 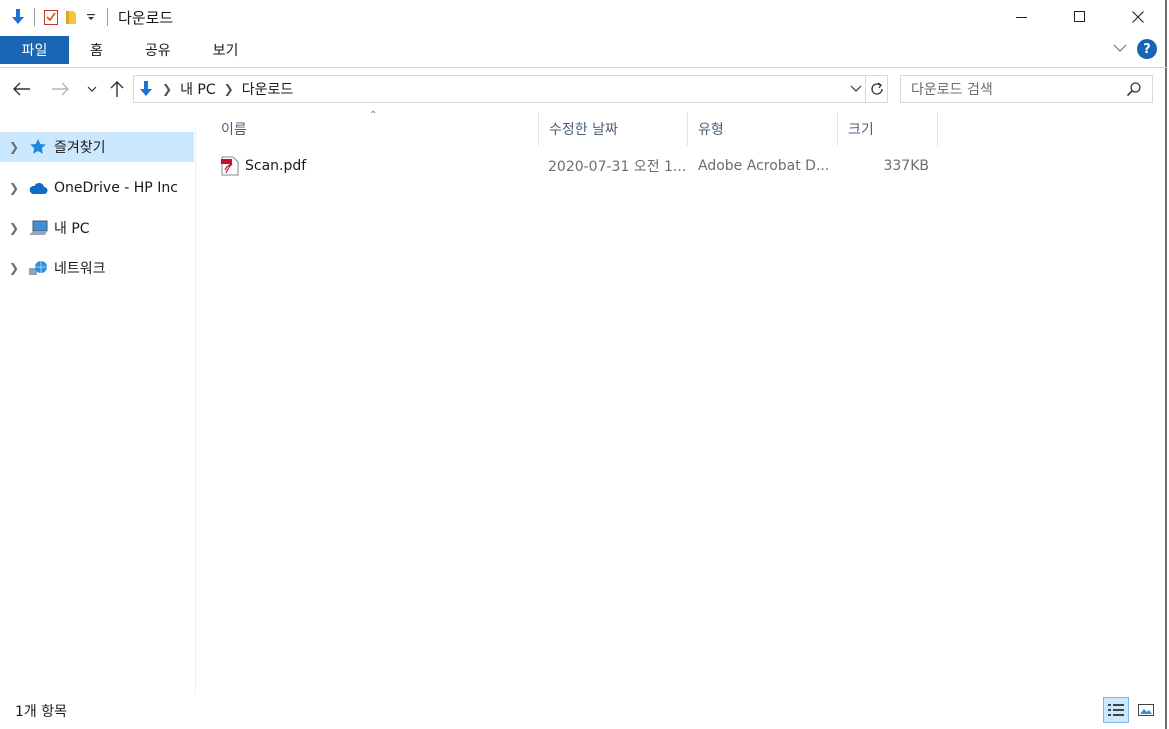 I want to click on column-headers: ⌃ 이름 수정한 날짜 유형 크기, so click(x=574, y=128).